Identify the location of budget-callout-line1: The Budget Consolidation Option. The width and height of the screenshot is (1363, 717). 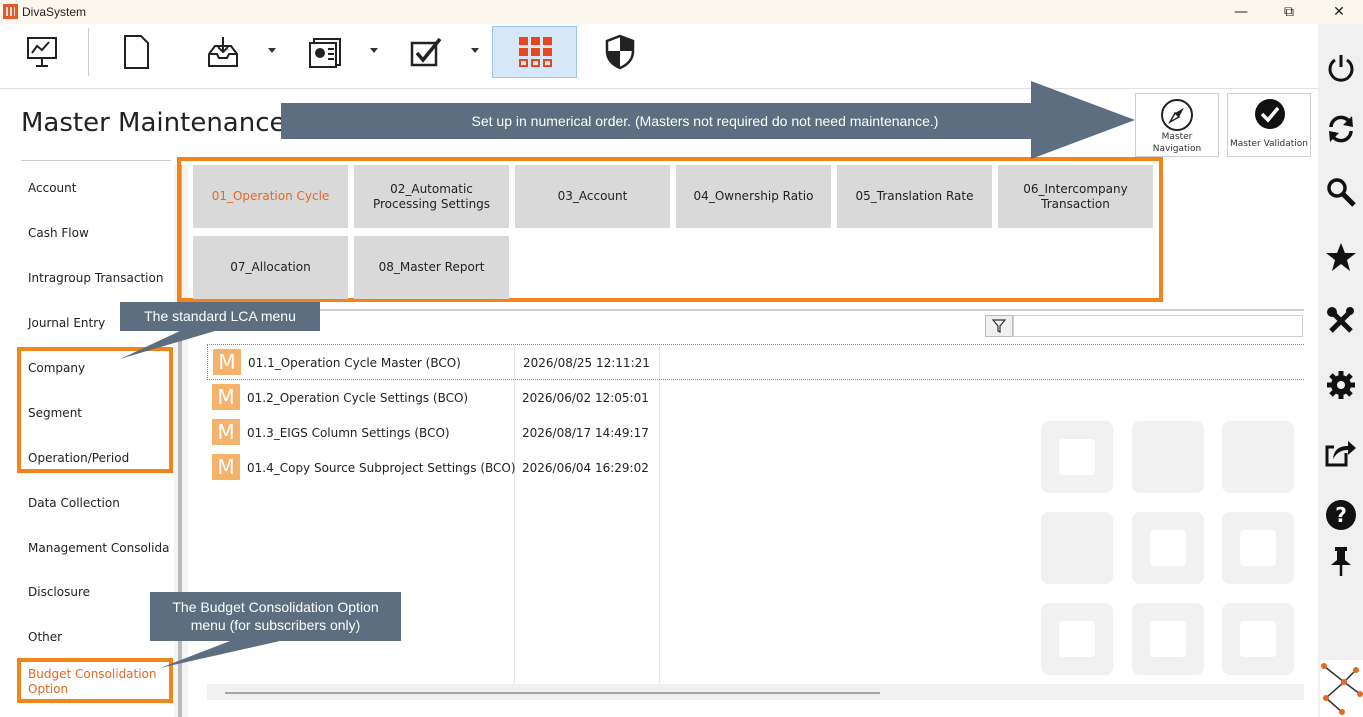
(275, 607).